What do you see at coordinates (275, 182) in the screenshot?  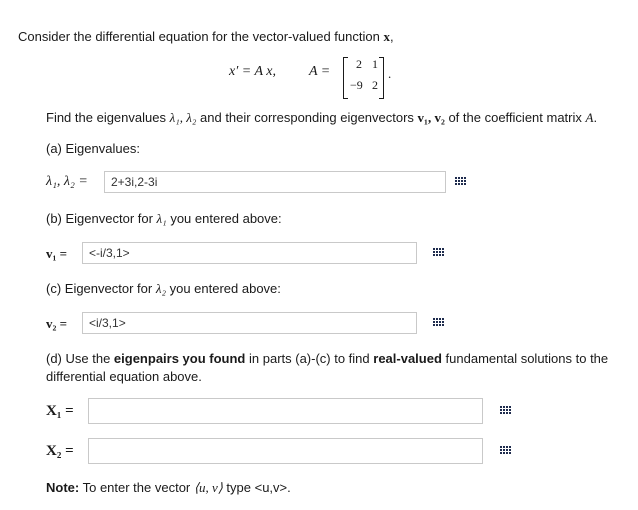 I see `eigenvalues-input: 2+3i,2-3i` at bounding box center [275, 182].